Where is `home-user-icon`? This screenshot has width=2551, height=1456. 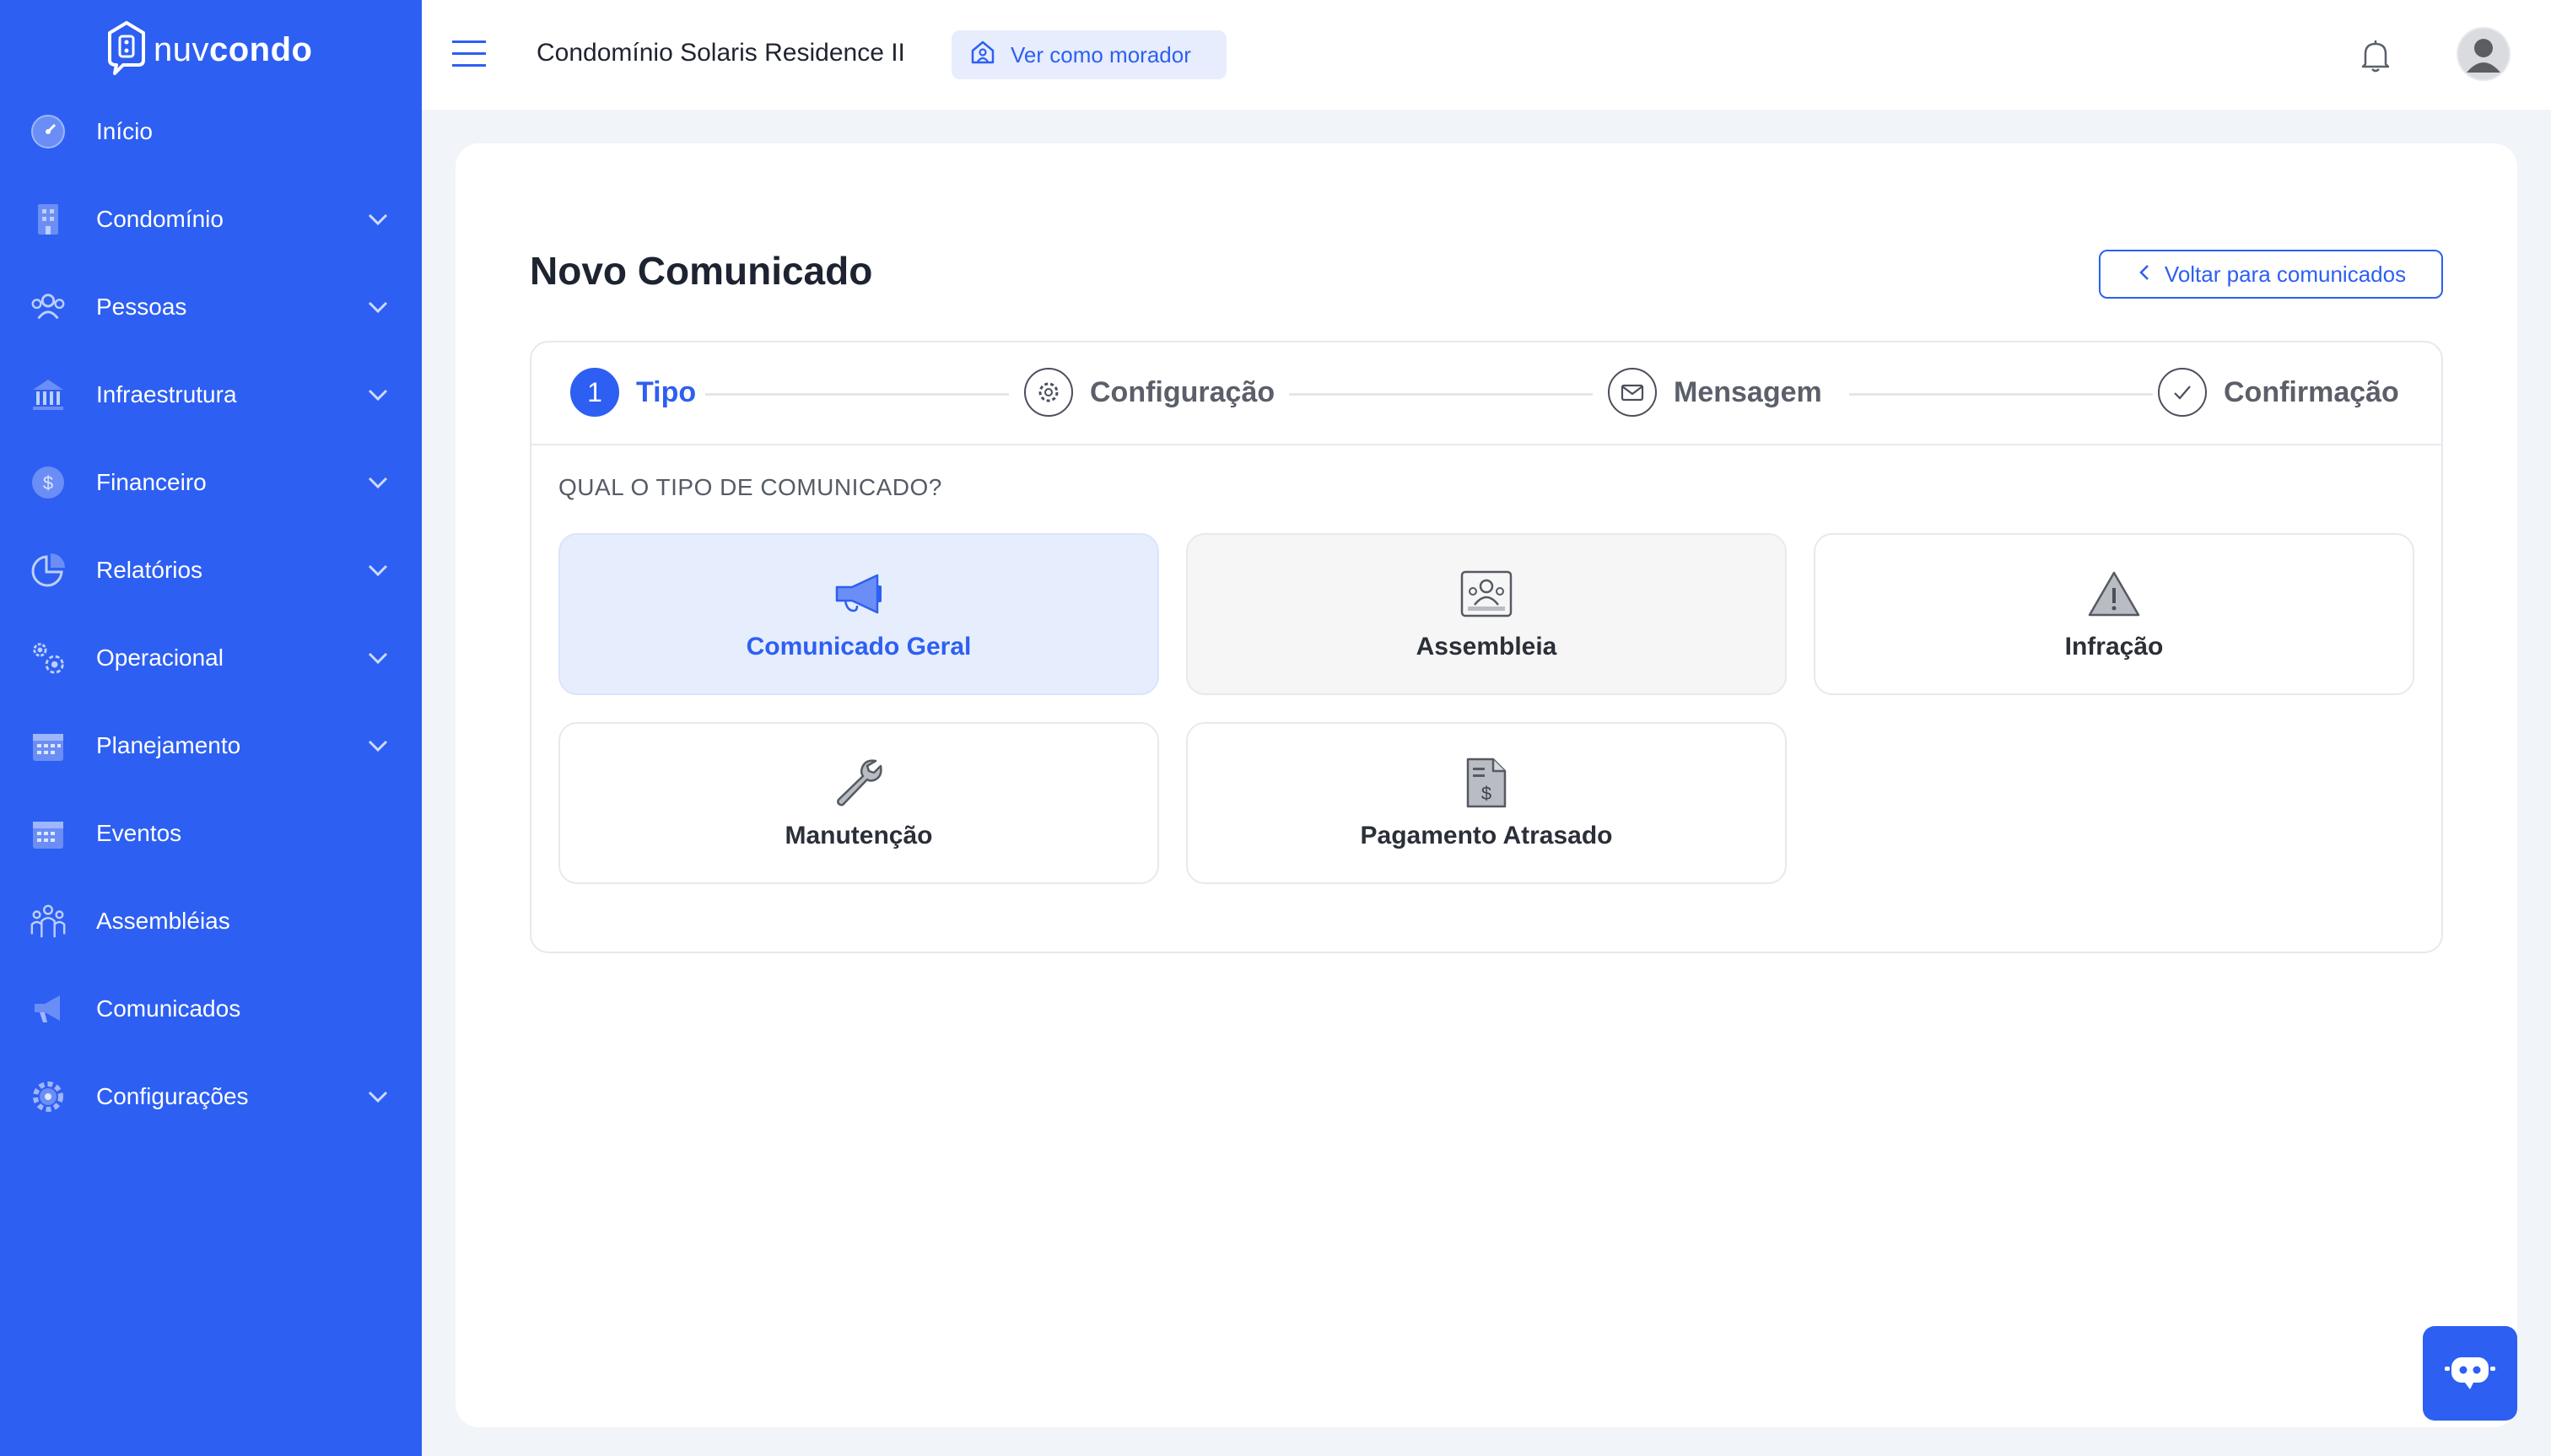 home-user-icon is located at coordinates (982, 56).